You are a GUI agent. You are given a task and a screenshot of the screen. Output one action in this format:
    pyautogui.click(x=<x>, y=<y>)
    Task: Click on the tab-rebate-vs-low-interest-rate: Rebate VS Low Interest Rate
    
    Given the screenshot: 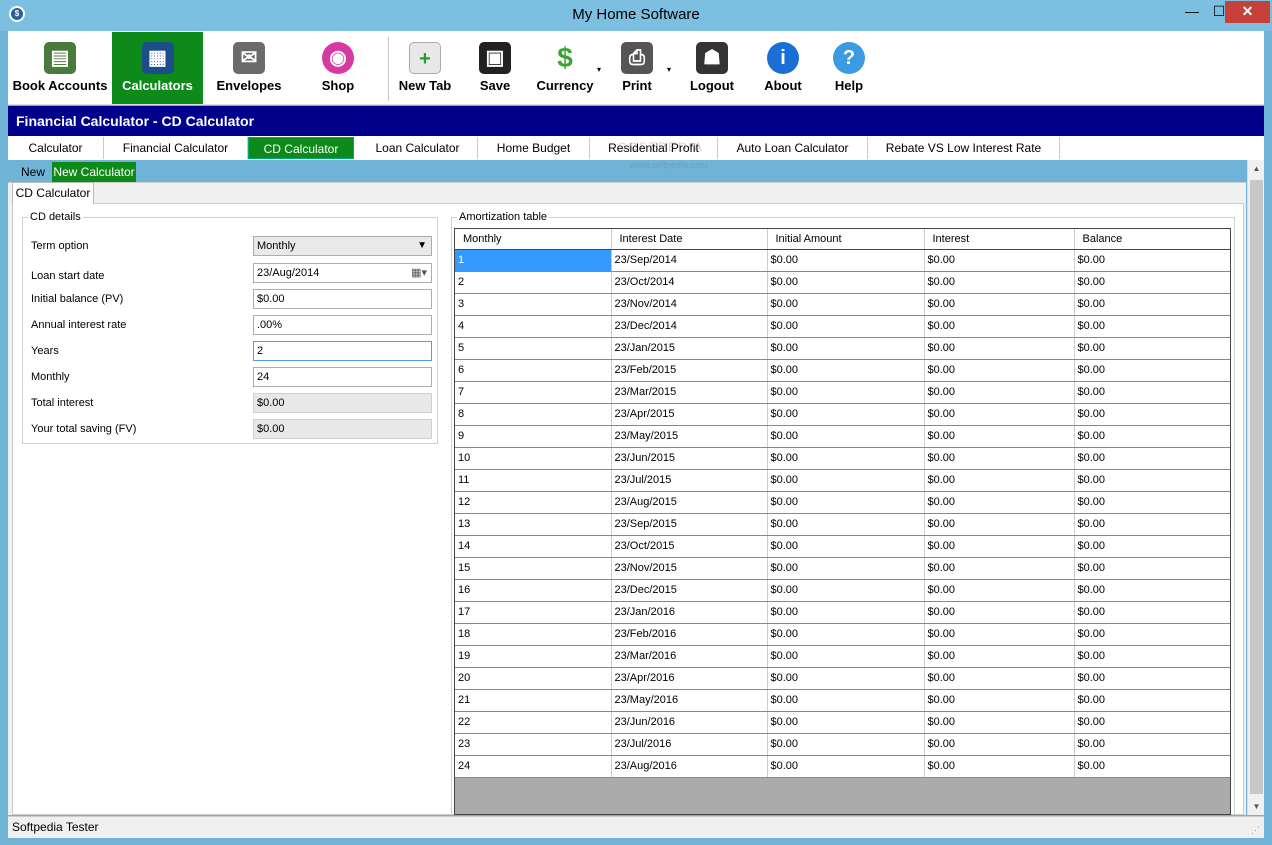 What is the action you would take?
    pyautogui.click(x=964, y=148)
    